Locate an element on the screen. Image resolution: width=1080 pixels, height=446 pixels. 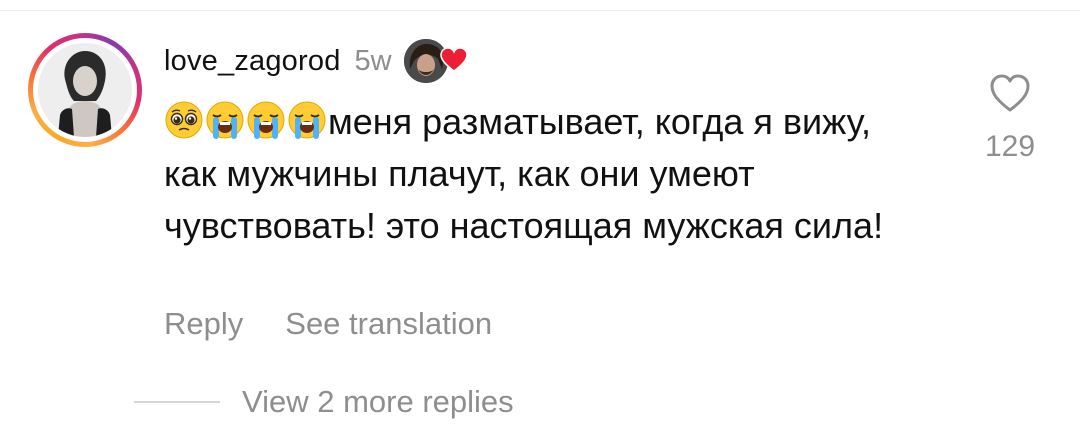
avatar is located at coordinates (85, 90).